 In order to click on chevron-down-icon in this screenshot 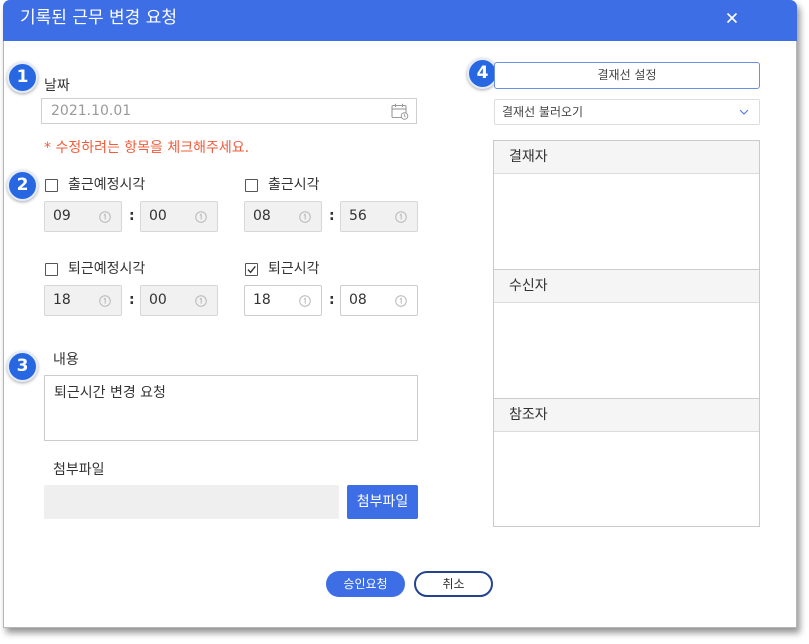, I will do `click(744, 112)`.